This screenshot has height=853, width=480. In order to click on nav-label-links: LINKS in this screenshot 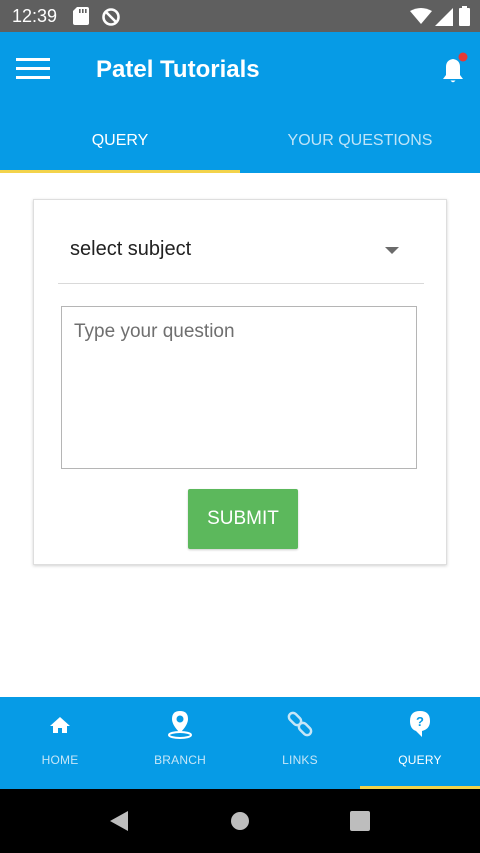, I will do `click(300, 760)`.